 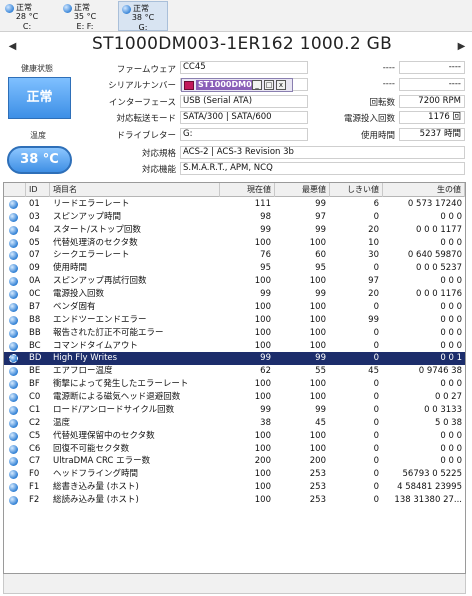 I want to click on table-row: 04 スタート/ストップ回数 99 99 20 0 0 0 1177, so click(x=234, y=230).